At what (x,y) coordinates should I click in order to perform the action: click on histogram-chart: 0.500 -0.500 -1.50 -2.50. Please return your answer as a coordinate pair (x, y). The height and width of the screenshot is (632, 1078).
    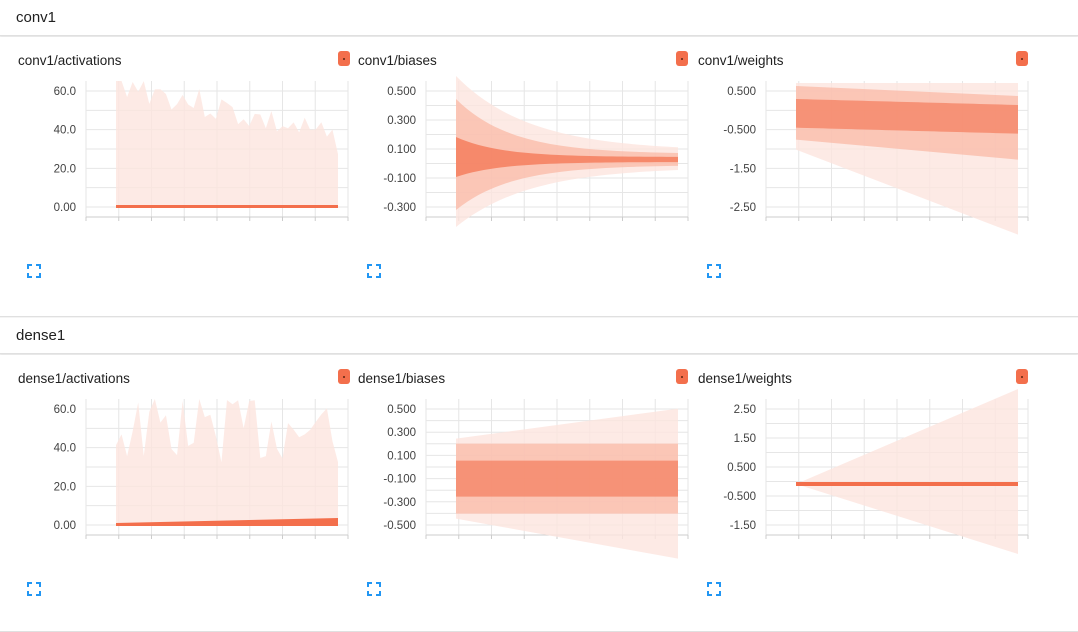
    Looking at the image, I should click on (876, 158).